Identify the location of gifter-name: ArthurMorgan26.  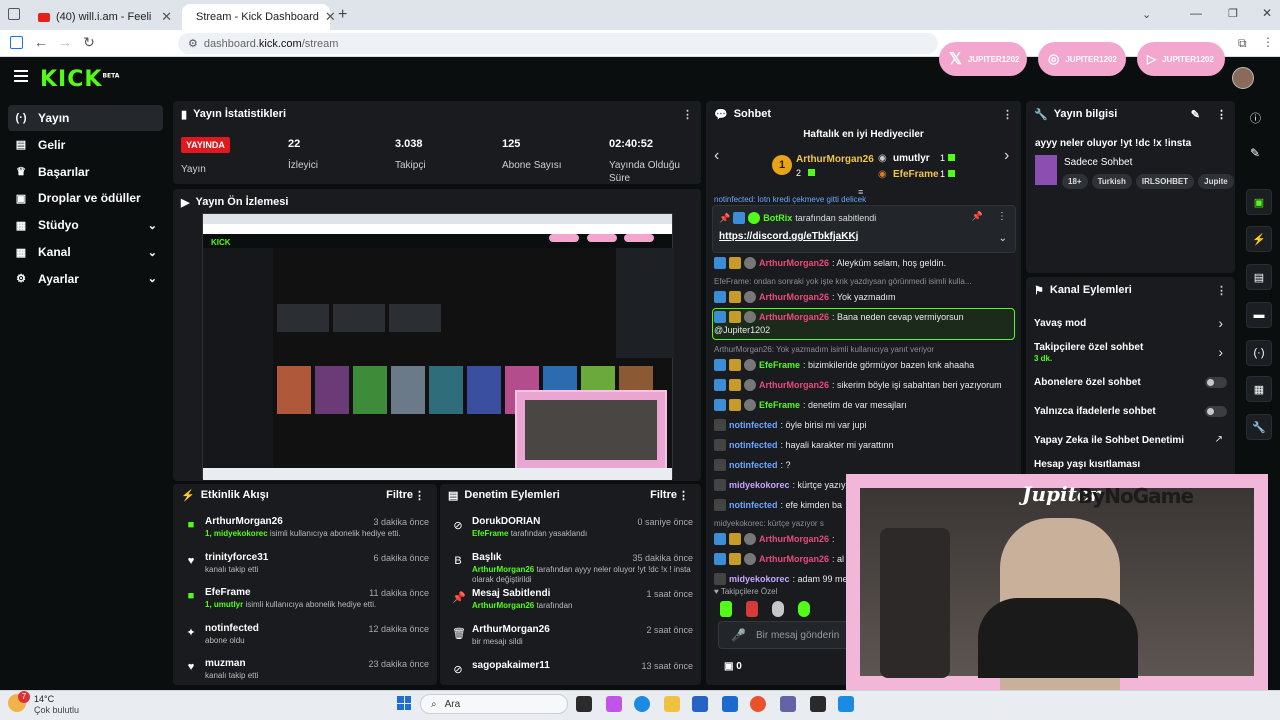
(835, 159).